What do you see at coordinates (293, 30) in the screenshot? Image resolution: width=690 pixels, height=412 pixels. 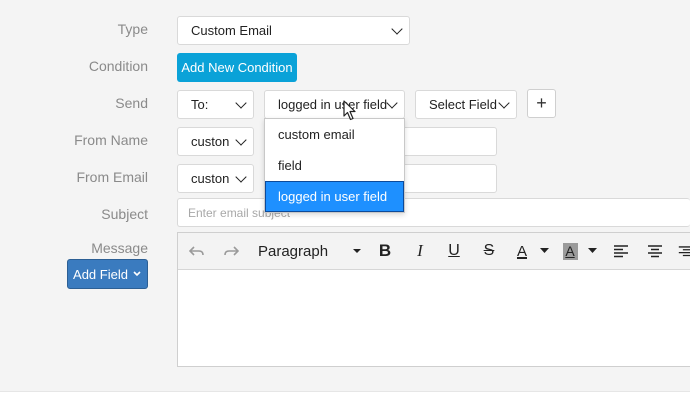 I see `type-select: Custom Email` at bounding box center [293, 30].